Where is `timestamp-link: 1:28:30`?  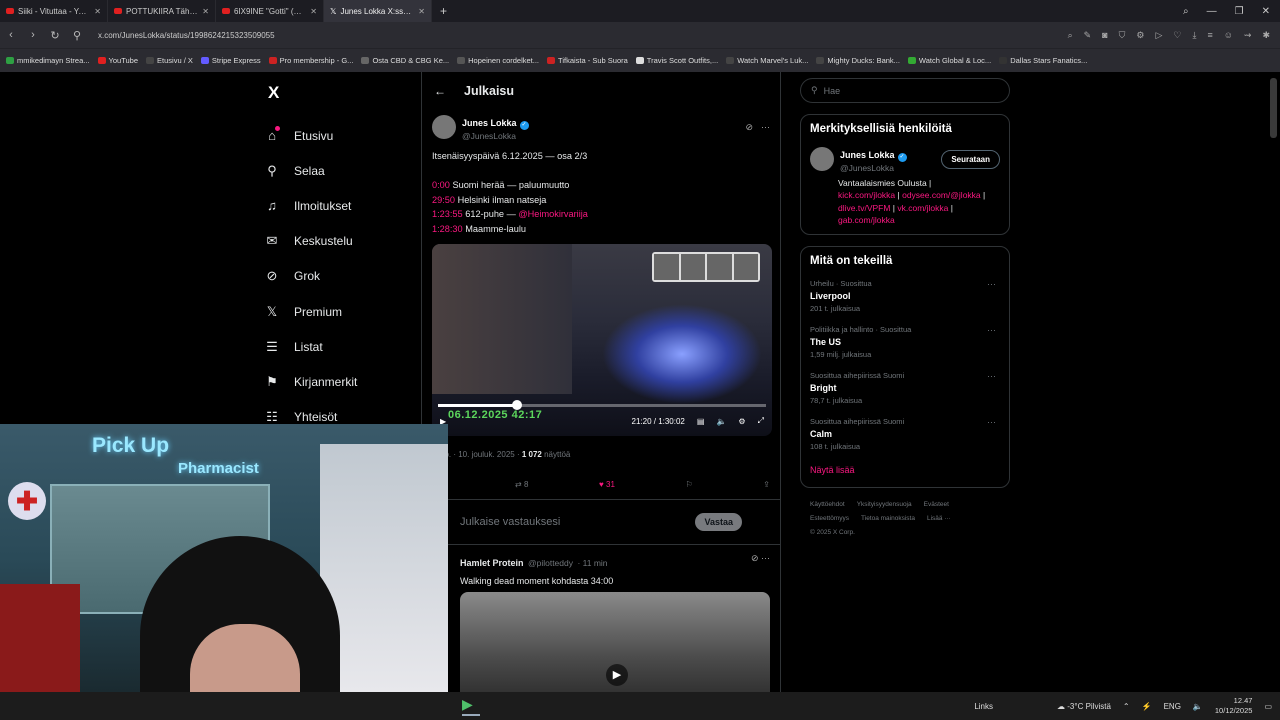 timestamp-link: 1:28:30 is located at coordinates (447, 229).